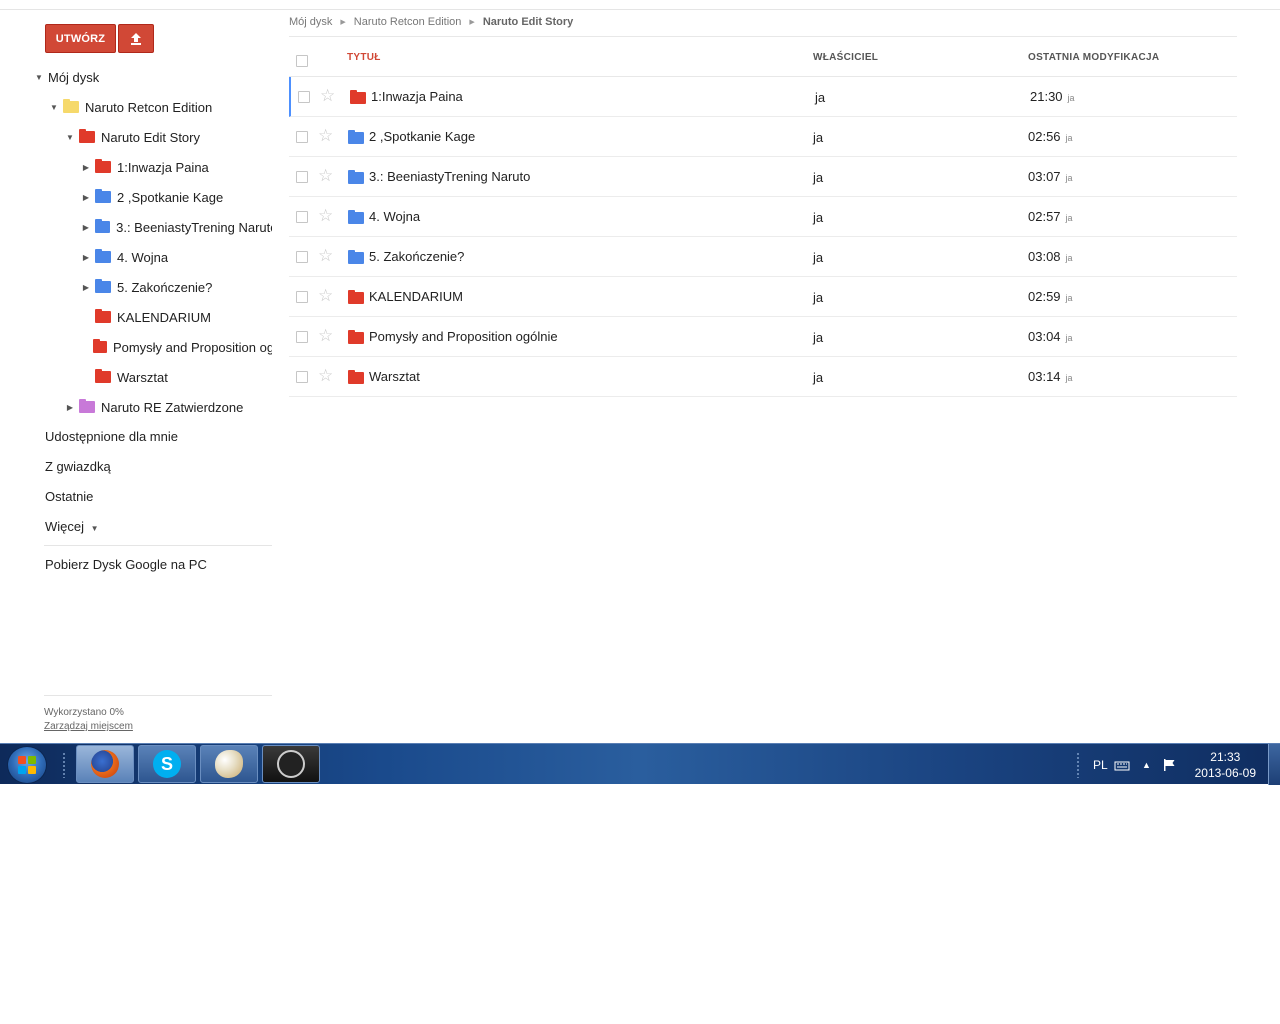 The height and width of the screenshot is (1024, 1280). I want to click on sidebar-tree-item: ▼ Naruto Retcon Edition, so click(136, 107).